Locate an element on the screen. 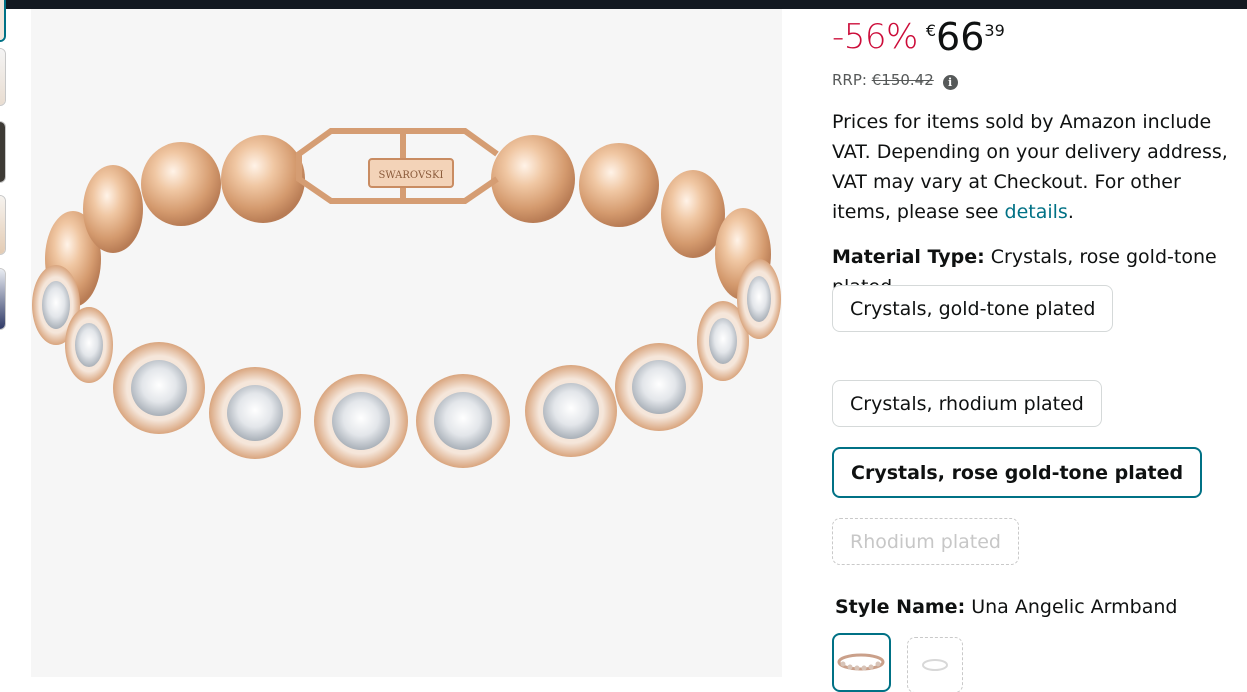 This screenshot has height=692, width=1247. material-type-heading: Material Type: is located at coordinates (908, 257).